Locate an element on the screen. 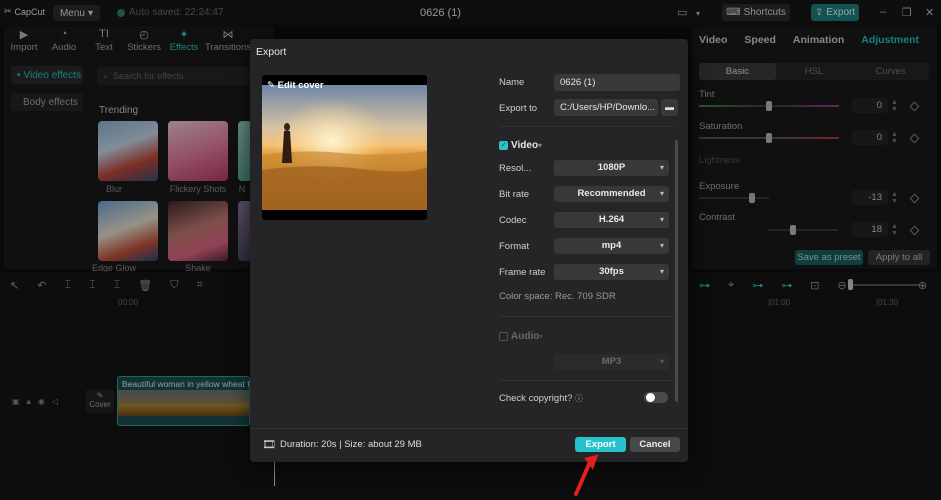 The image size is (941, 500). duration-info: 🎞︎ Duration: 20s | Size: about 29 MB is located at coordinates (342, 445).